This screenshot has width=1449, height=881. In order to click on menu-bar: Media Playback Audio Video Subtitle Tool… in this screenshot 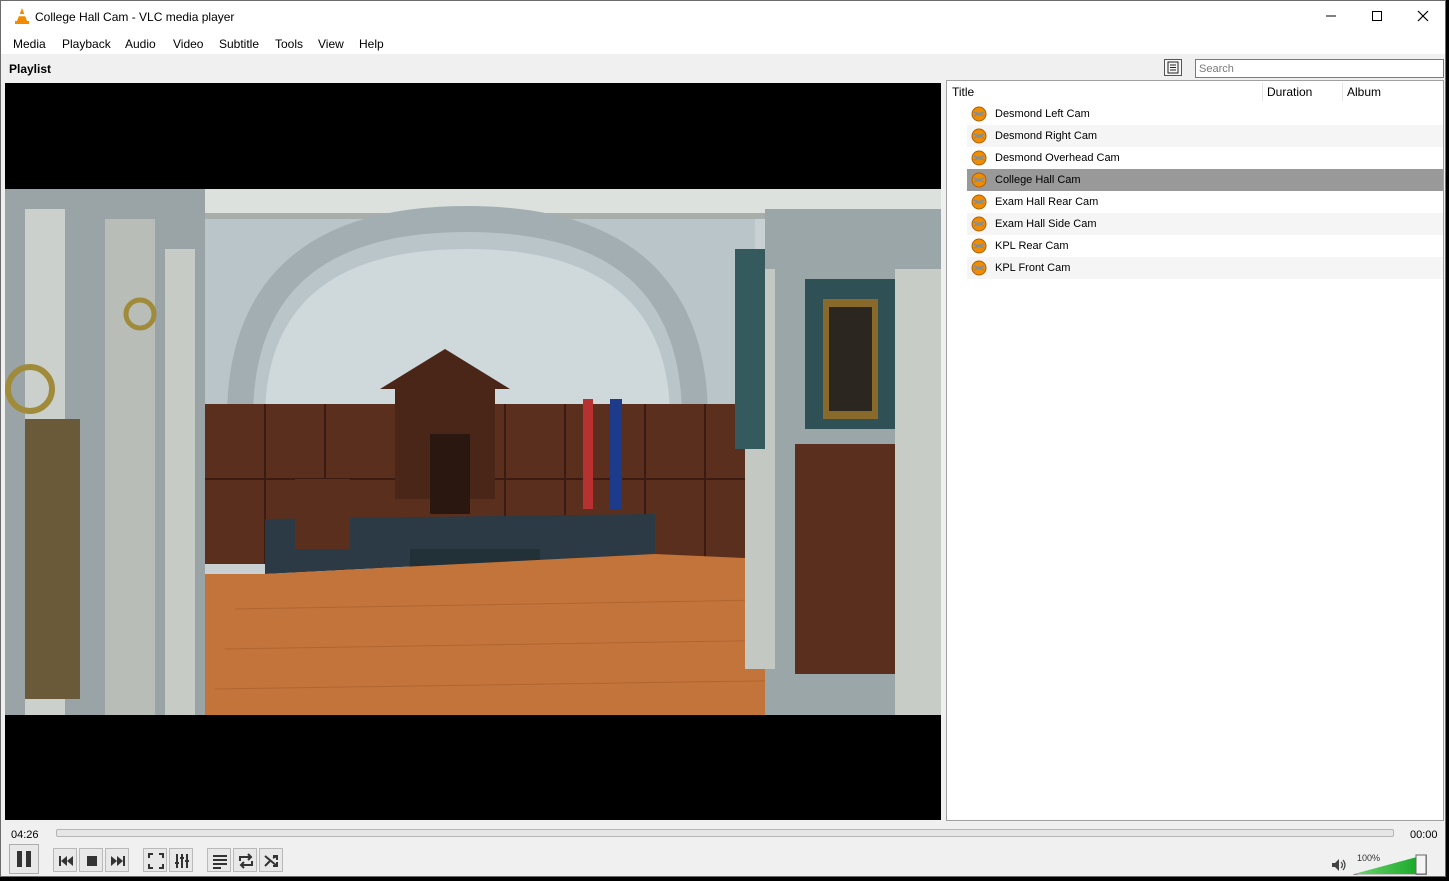, I will do `click(723, 43)`.